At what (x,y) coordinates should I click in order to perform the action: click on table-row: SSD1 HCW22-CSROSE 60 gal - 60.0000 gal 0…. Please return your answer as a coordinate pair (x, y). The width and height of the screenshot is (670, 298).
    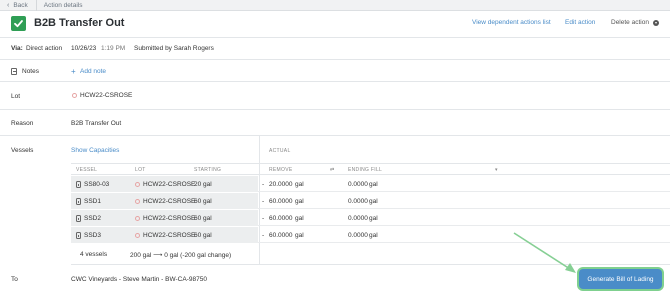
    Looking at the image, I should click on (370, 201).